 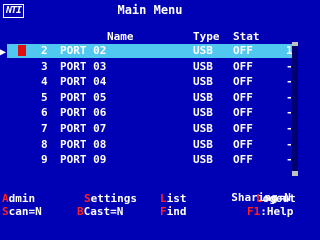 I want to click on port-name: PORT 02, so click(x=83, y=50).